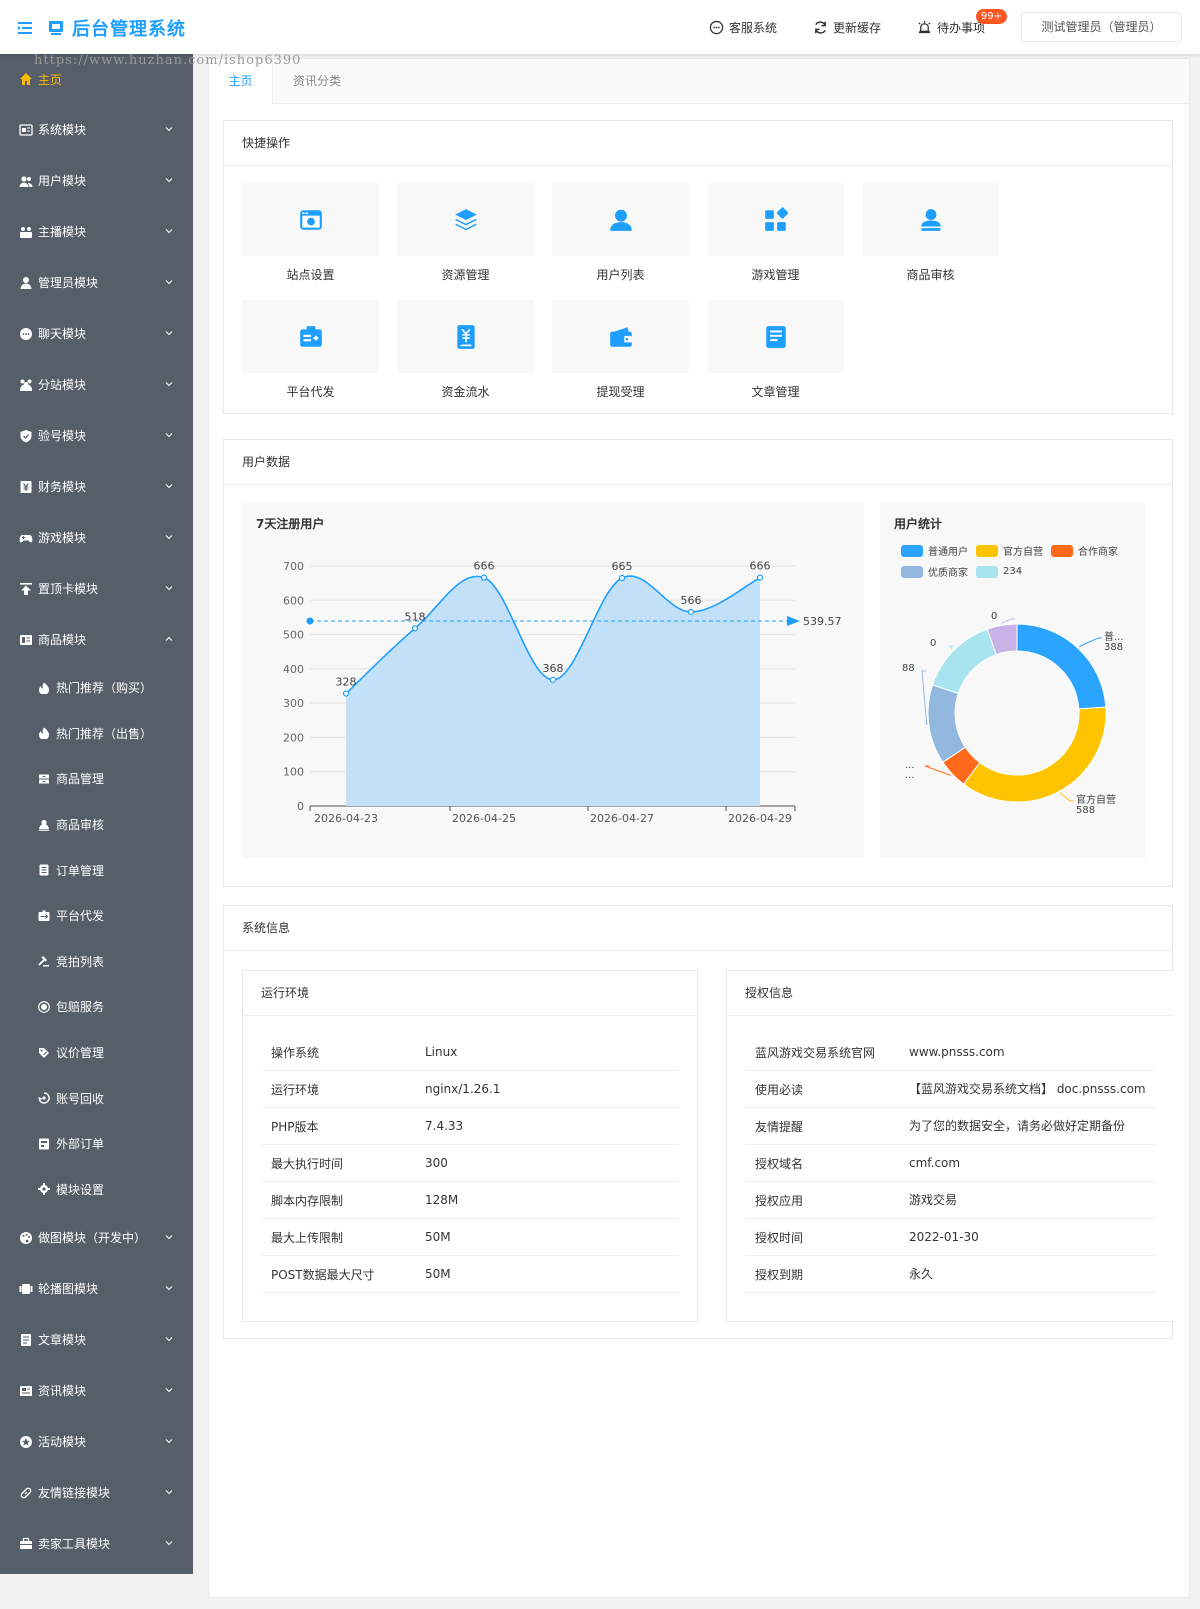 The width and height of the screenshot is (1200, 1609). What do you see at coordinates (96, 1288) in the screenshot?
I see `sidebar-item-bottom-1: 轮播图模块` at bounding box center [96, 1288].